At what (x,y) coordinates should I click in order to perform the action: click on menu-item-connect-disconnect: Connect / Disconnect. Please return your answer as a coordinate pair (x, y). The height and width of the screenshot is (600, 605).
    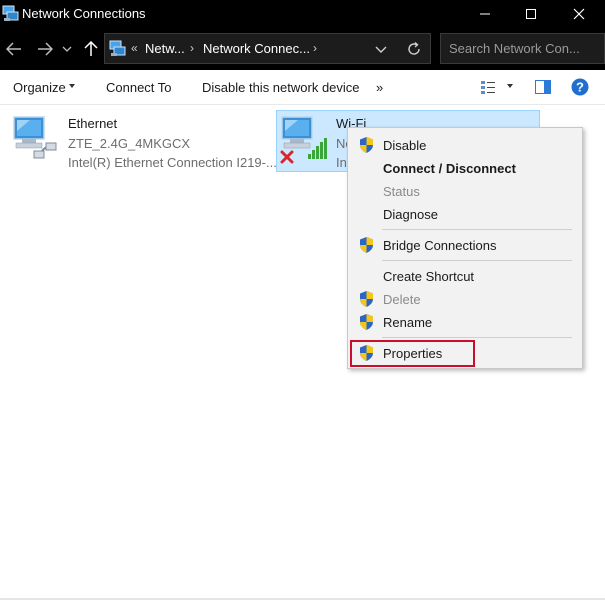
    Looking at the image, I should click on (465, 168).